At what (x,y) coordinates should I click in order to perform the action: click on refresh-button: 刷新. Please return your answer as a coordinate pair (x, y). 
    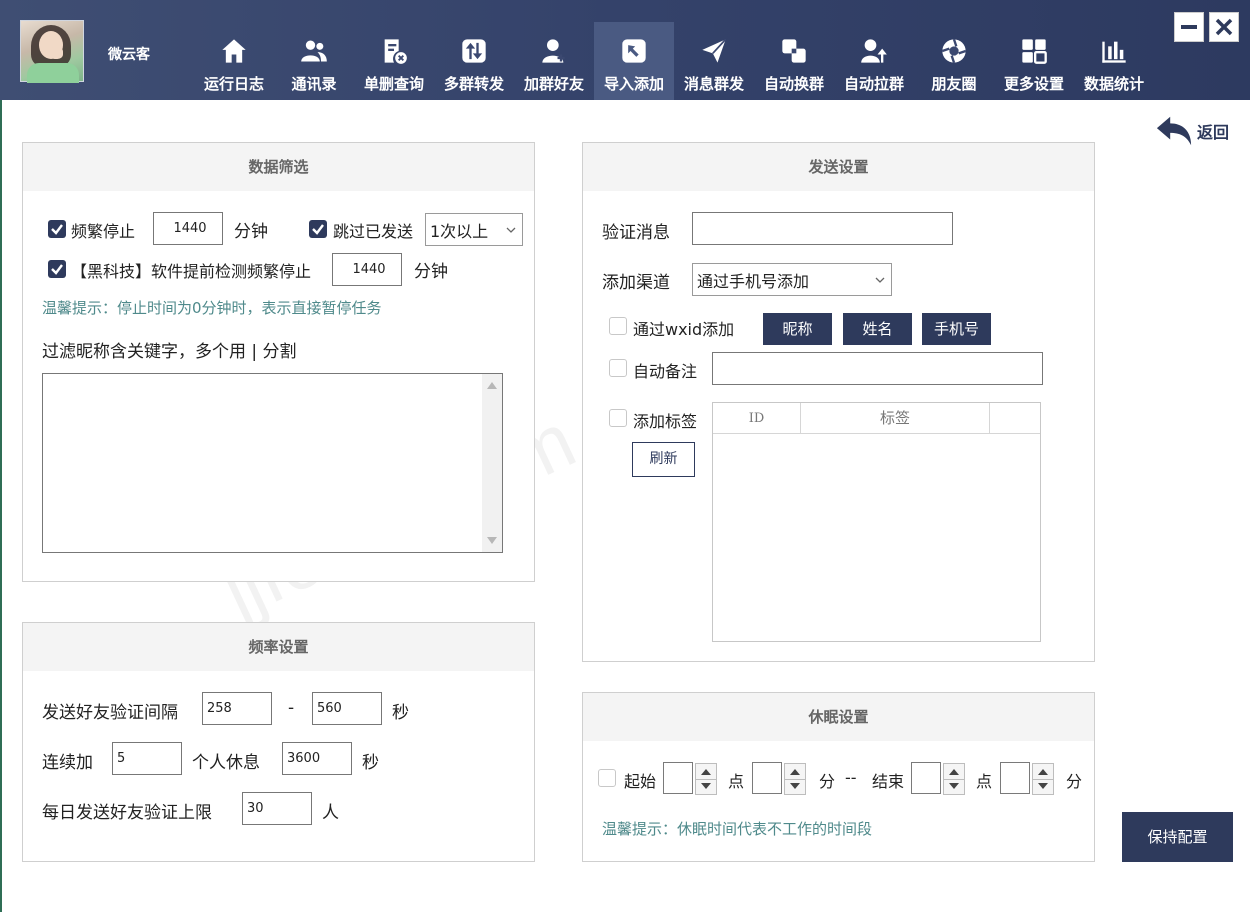
    Looking at the image, I should click on (663, 459).